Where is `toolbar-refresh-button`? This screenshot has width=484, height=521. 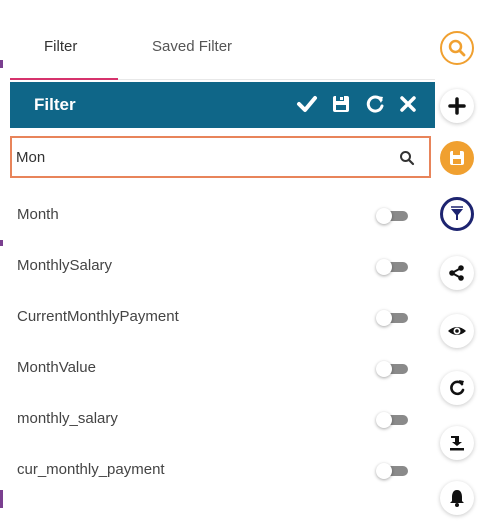
toolbar-refresh-button is located at coordinates (457, 388).